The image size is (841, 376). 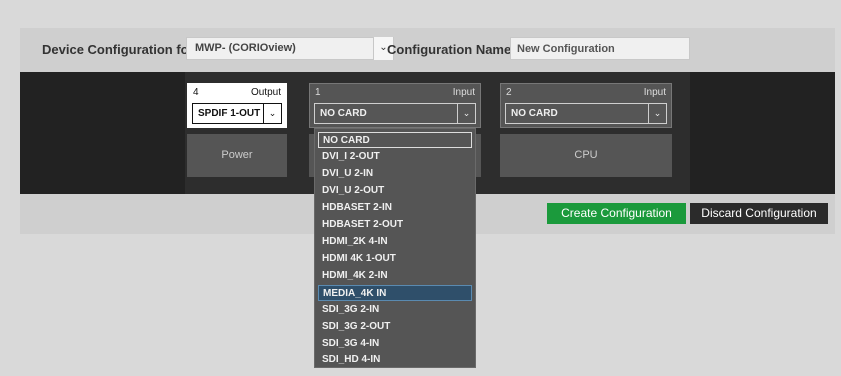 I want to click on slot-1-card-value: NO CARD, so click(x=343, y=113).